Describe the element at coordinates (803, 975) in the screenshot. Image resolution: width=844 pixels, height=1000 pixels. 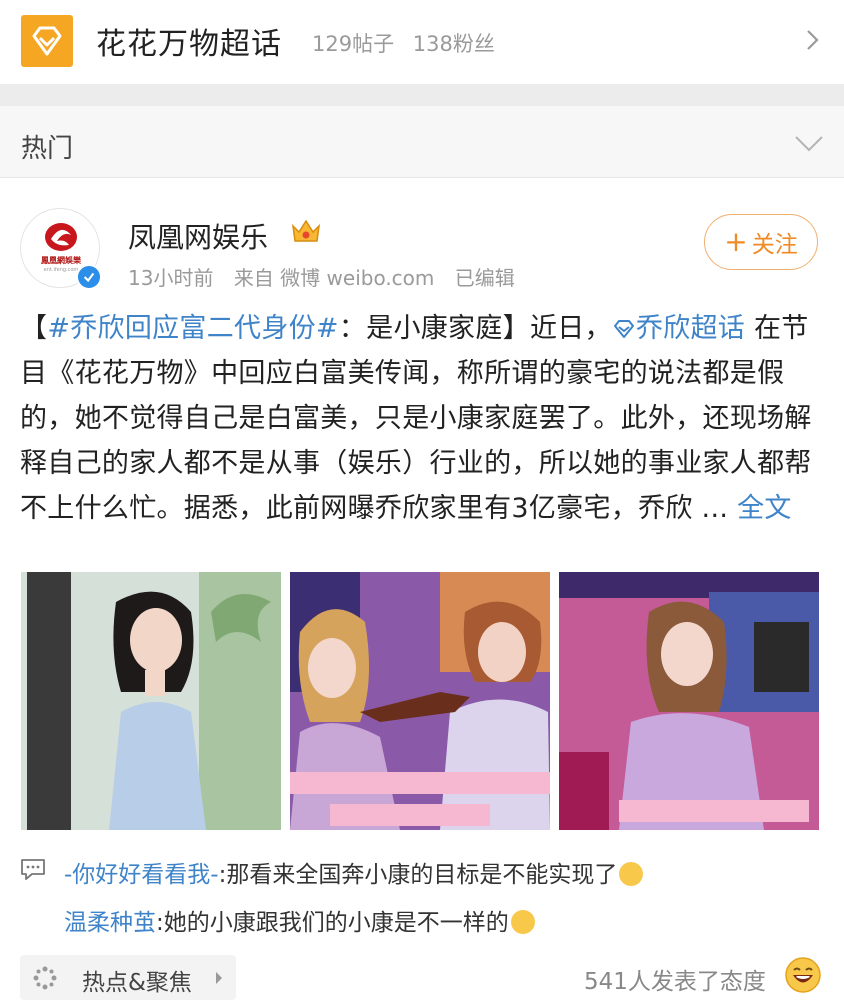
I see `laughing-face-icon` at that location.